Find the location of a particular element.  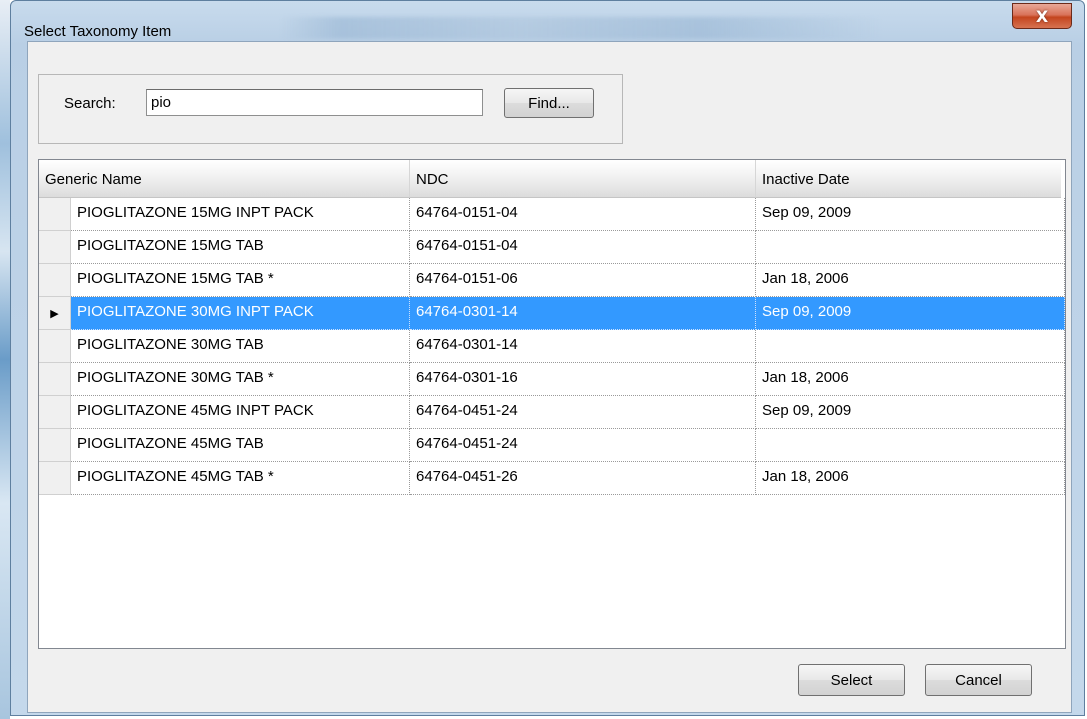

row-header: ▶ is located at coordinates (55, 313).